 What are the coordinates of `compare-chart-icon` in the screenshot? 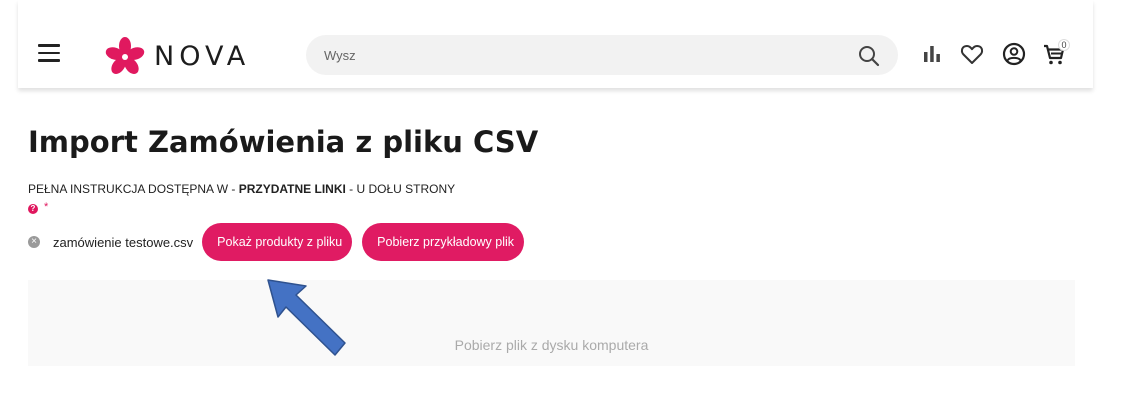 It's located at (932, 54).